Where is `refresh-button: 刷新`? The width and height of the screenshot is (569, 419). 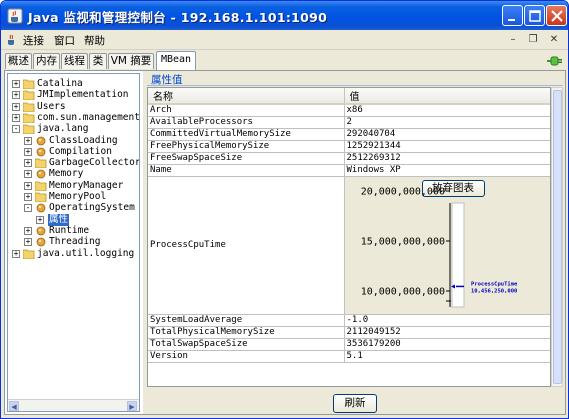
refresh-button: 刷新 is located at coordinates (355, 403).